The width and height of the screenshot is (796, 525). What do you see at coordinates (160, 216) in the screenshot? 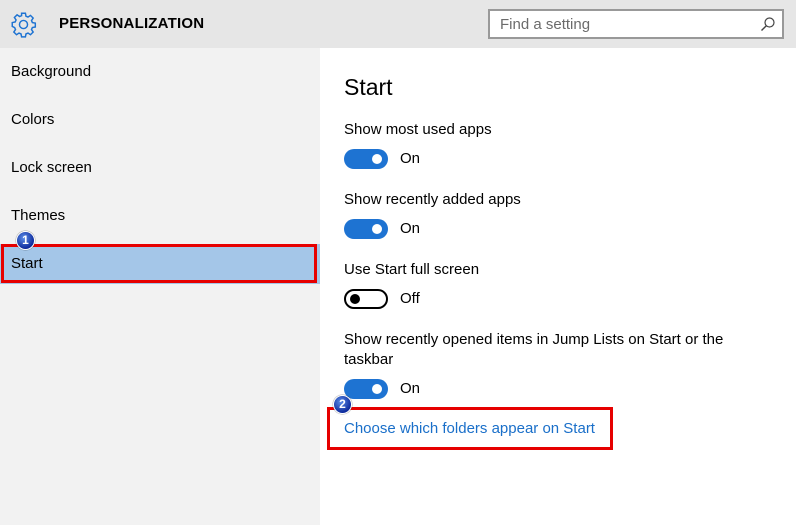
I see `sidebar-item-themes: Themes` at bounding box center [160, 216].